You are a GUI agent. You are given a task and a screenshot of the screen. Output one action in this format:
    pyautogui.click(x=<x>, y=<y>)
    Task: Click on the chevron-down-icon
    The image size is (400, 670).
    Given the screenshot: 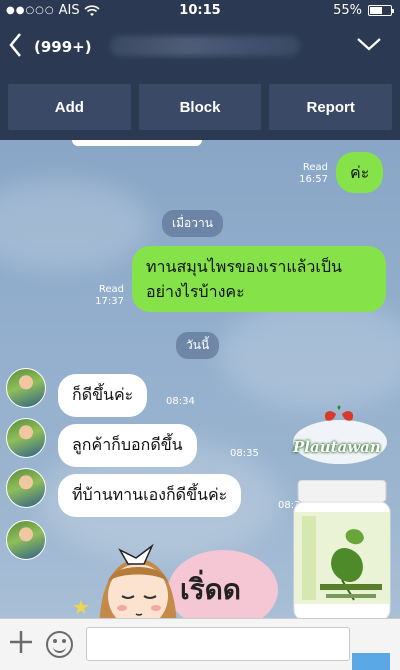 What is the action you would take?
    pyautogui.click(x=369, y=44)
    